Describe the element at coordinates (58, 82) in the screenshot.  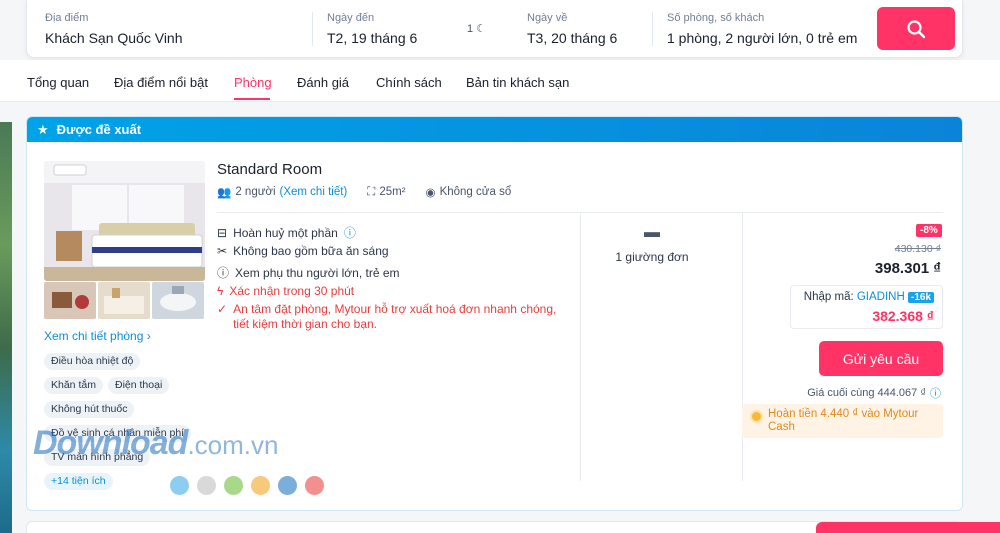
I see `tab-overview: Tổng quan` at that location.